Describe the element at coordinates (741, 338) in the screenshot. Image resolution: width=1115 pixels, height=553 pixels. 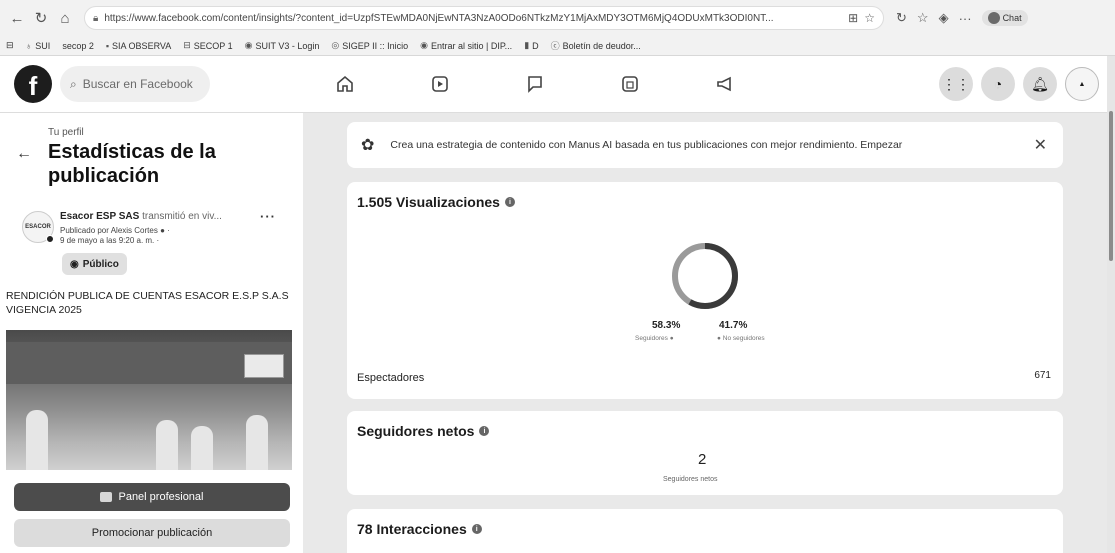
I see `nonfollowers-legend: ● No seguidores` at that location.